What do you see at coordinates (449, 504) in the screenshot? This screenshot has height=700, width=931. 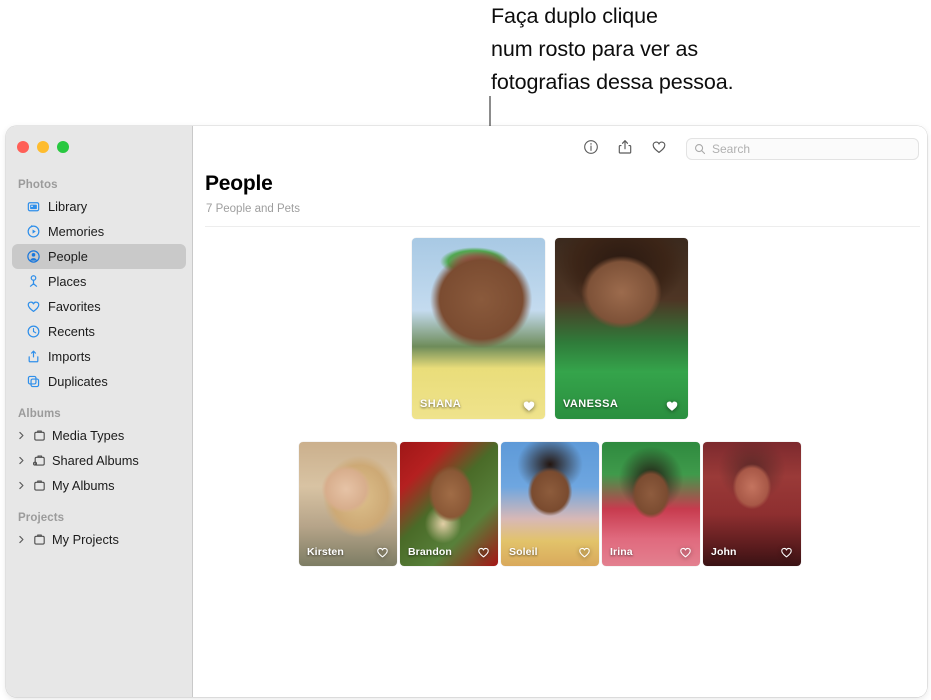 I see `person-tile: Brandon` at bounding box center [449, 504].